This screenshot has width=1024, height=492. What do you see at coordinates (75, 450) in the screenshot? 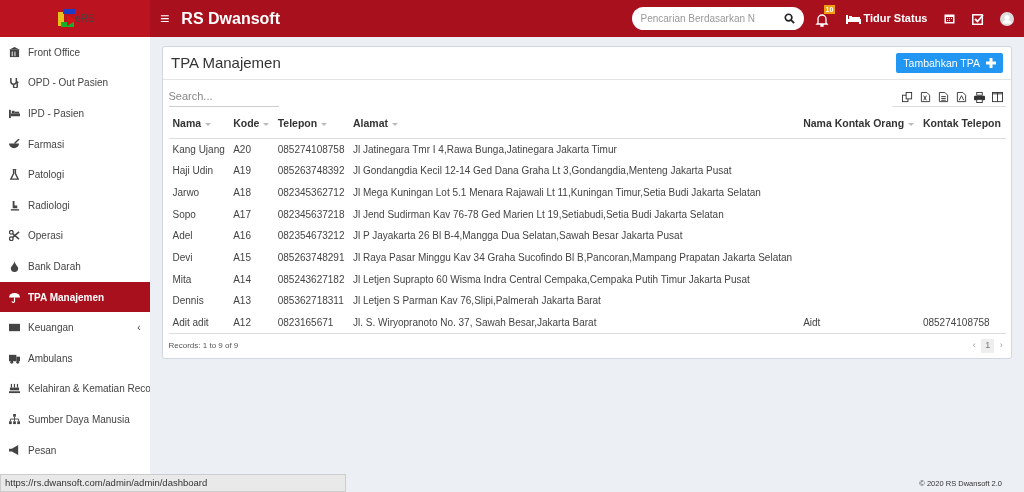
I see `sidebar-item: Pesan` at bounding box center [75, 450].